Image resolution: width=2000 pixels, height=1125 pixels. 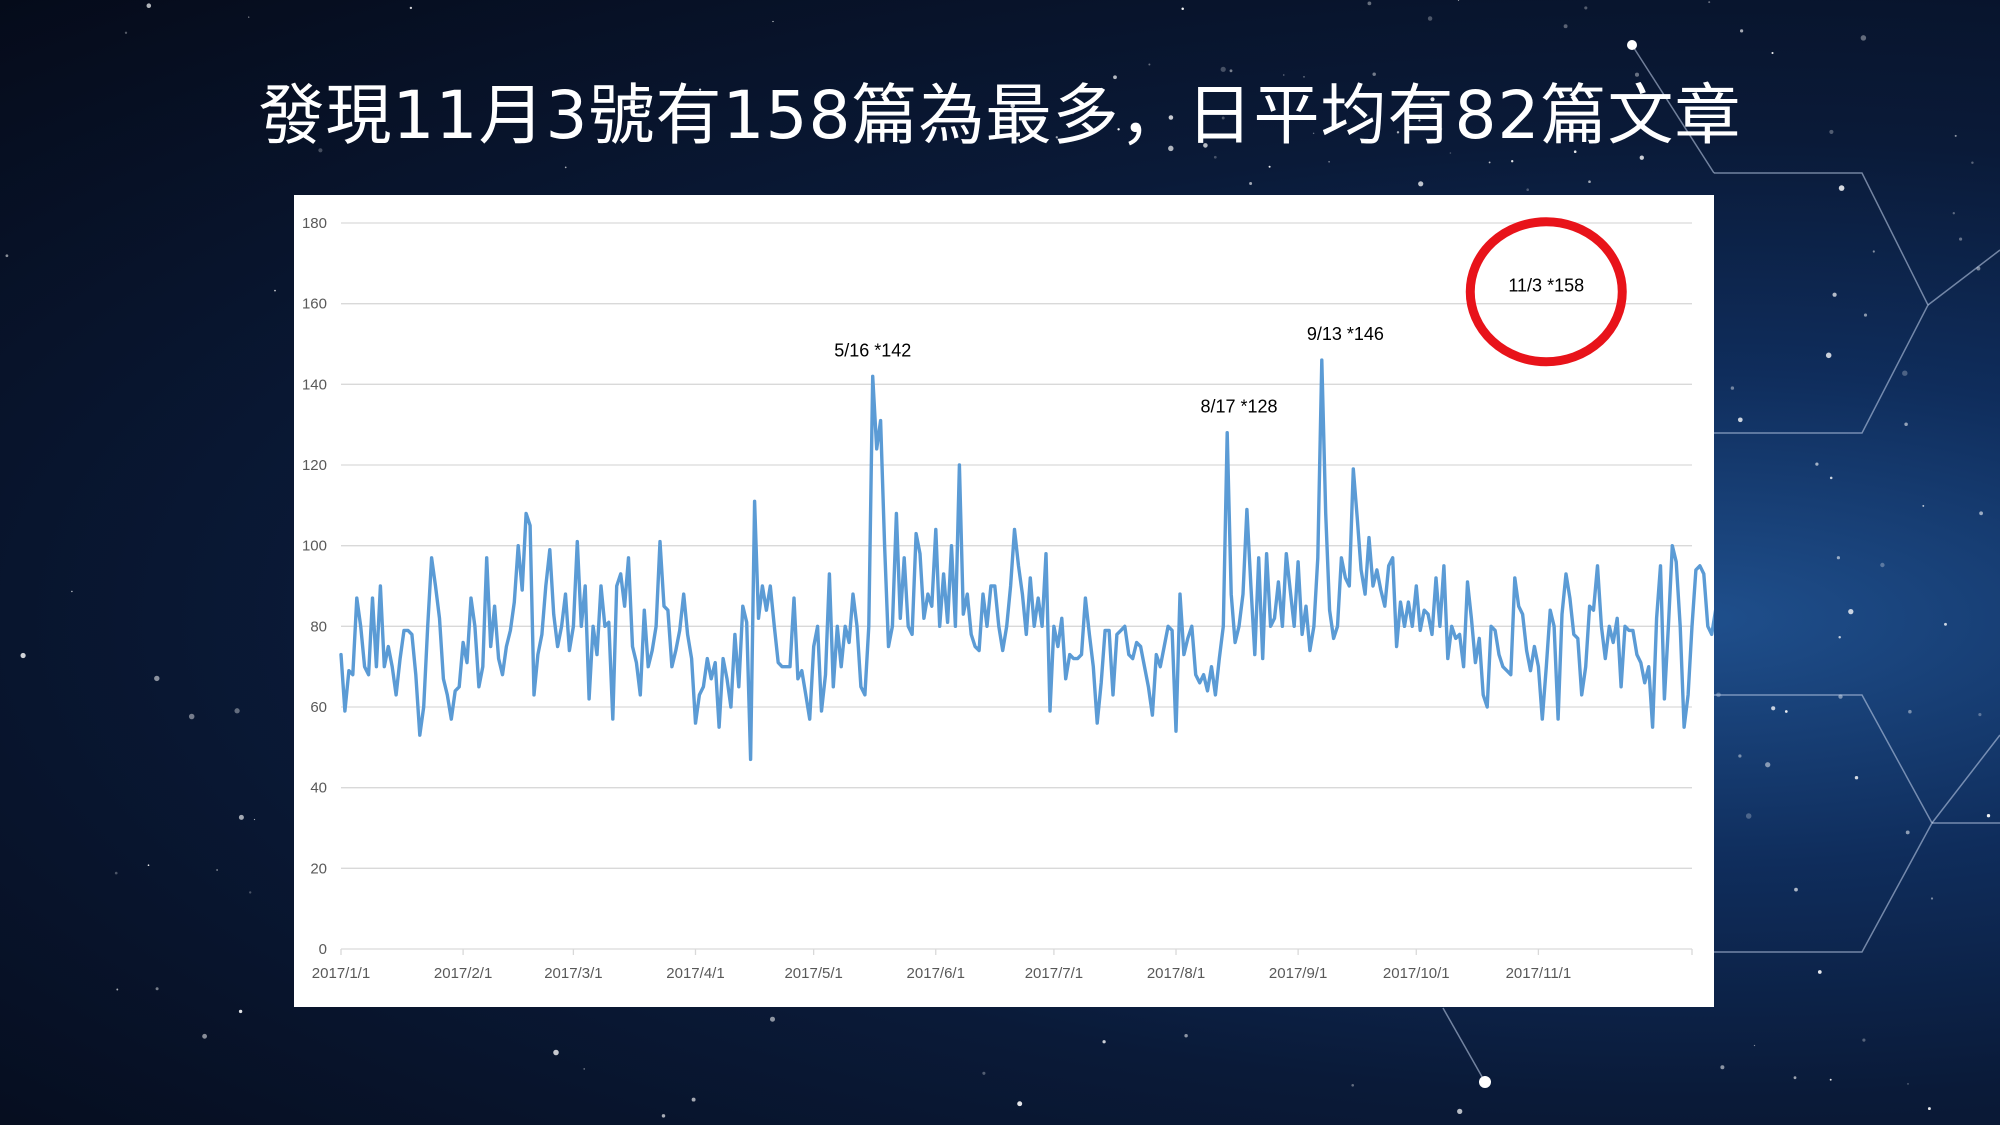 What do you see at coordinates (872, 350) in the screenshot?
I see `annotation-label: 5/16 *142` at bounding box center [872, 350].